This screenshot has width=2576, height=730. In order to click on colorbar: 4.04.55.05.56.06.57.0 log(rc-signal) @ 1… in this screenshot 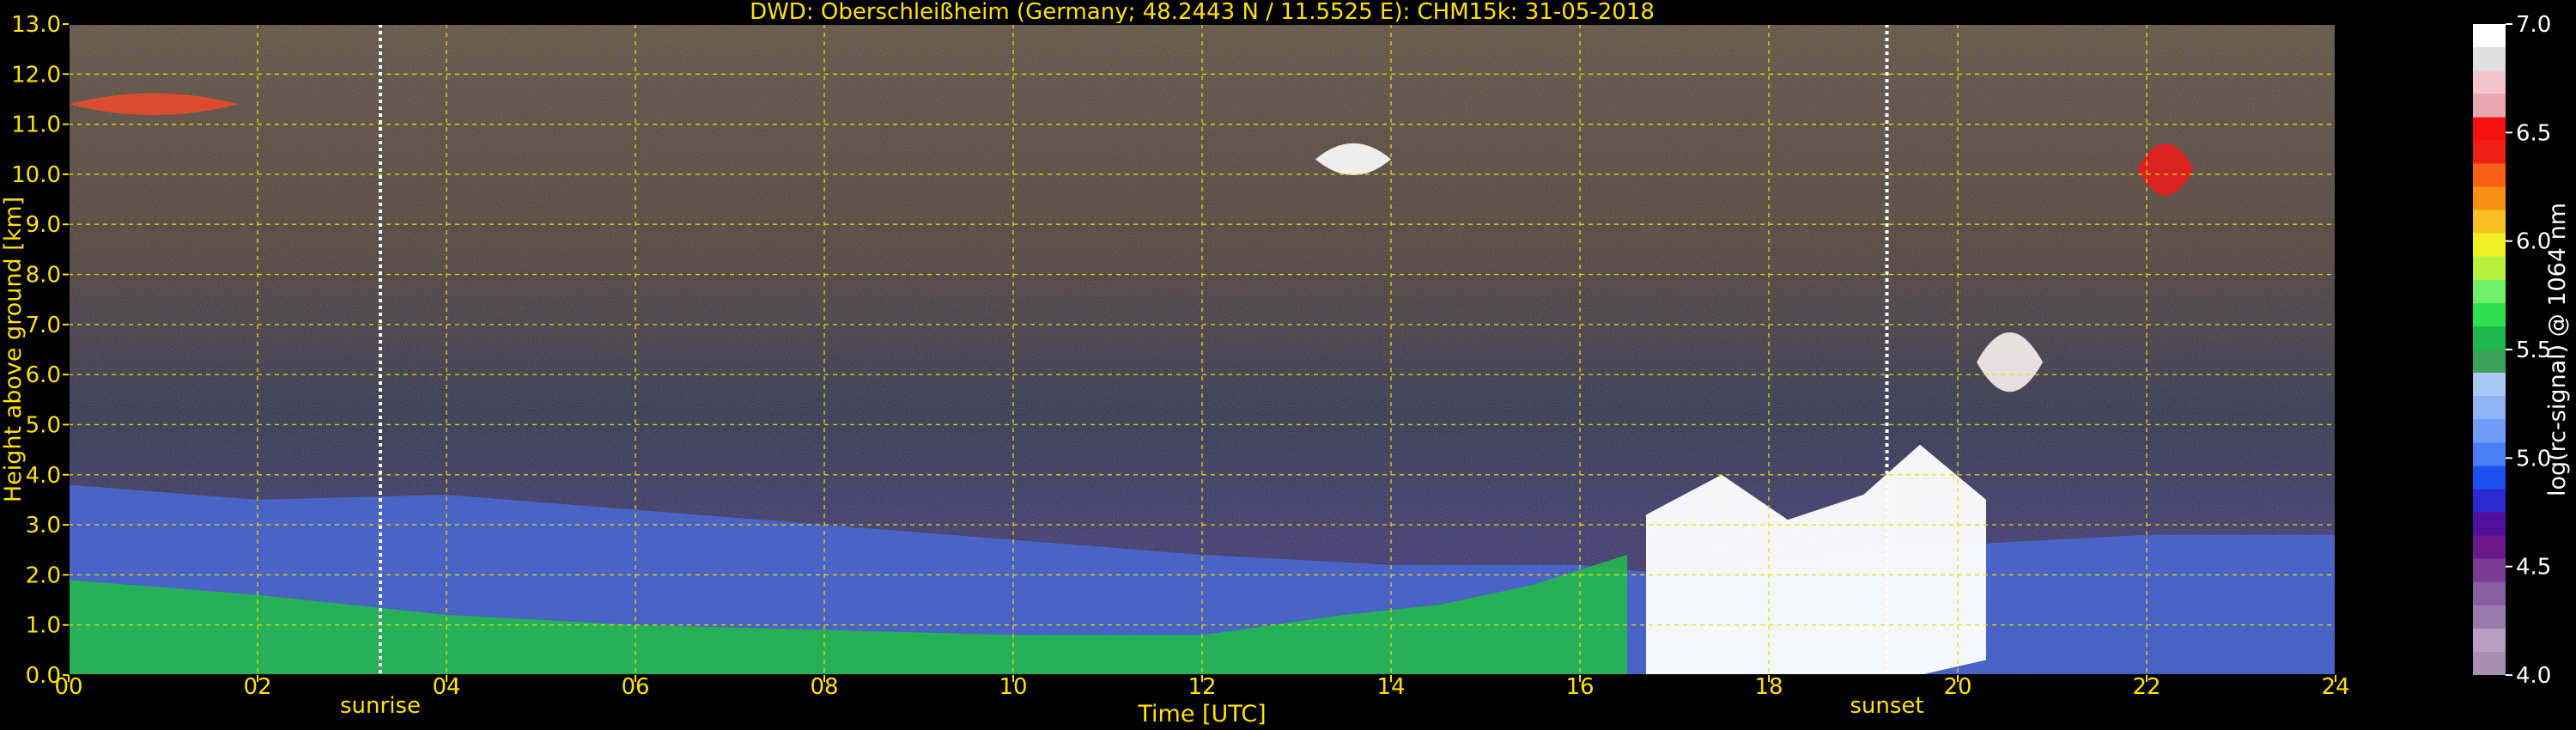, I will do `click(2522, 350)`.